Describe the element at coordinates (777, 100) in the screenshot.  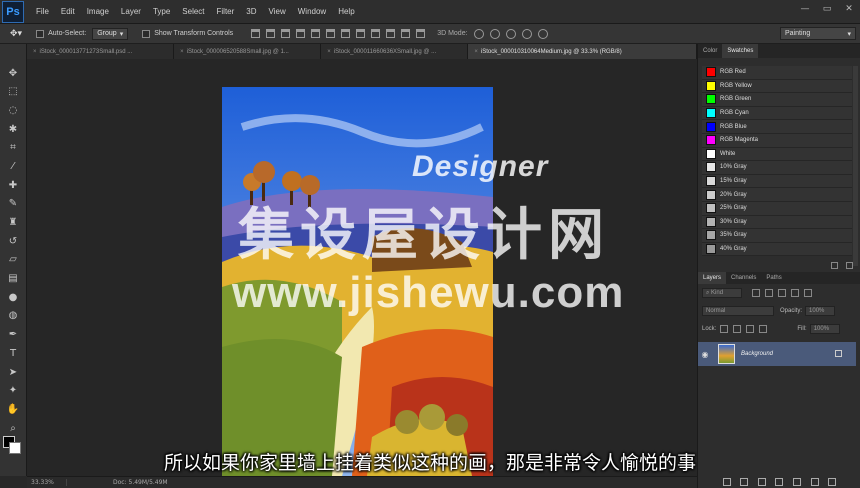
I see `swatch-row: RGB Green` at that location.